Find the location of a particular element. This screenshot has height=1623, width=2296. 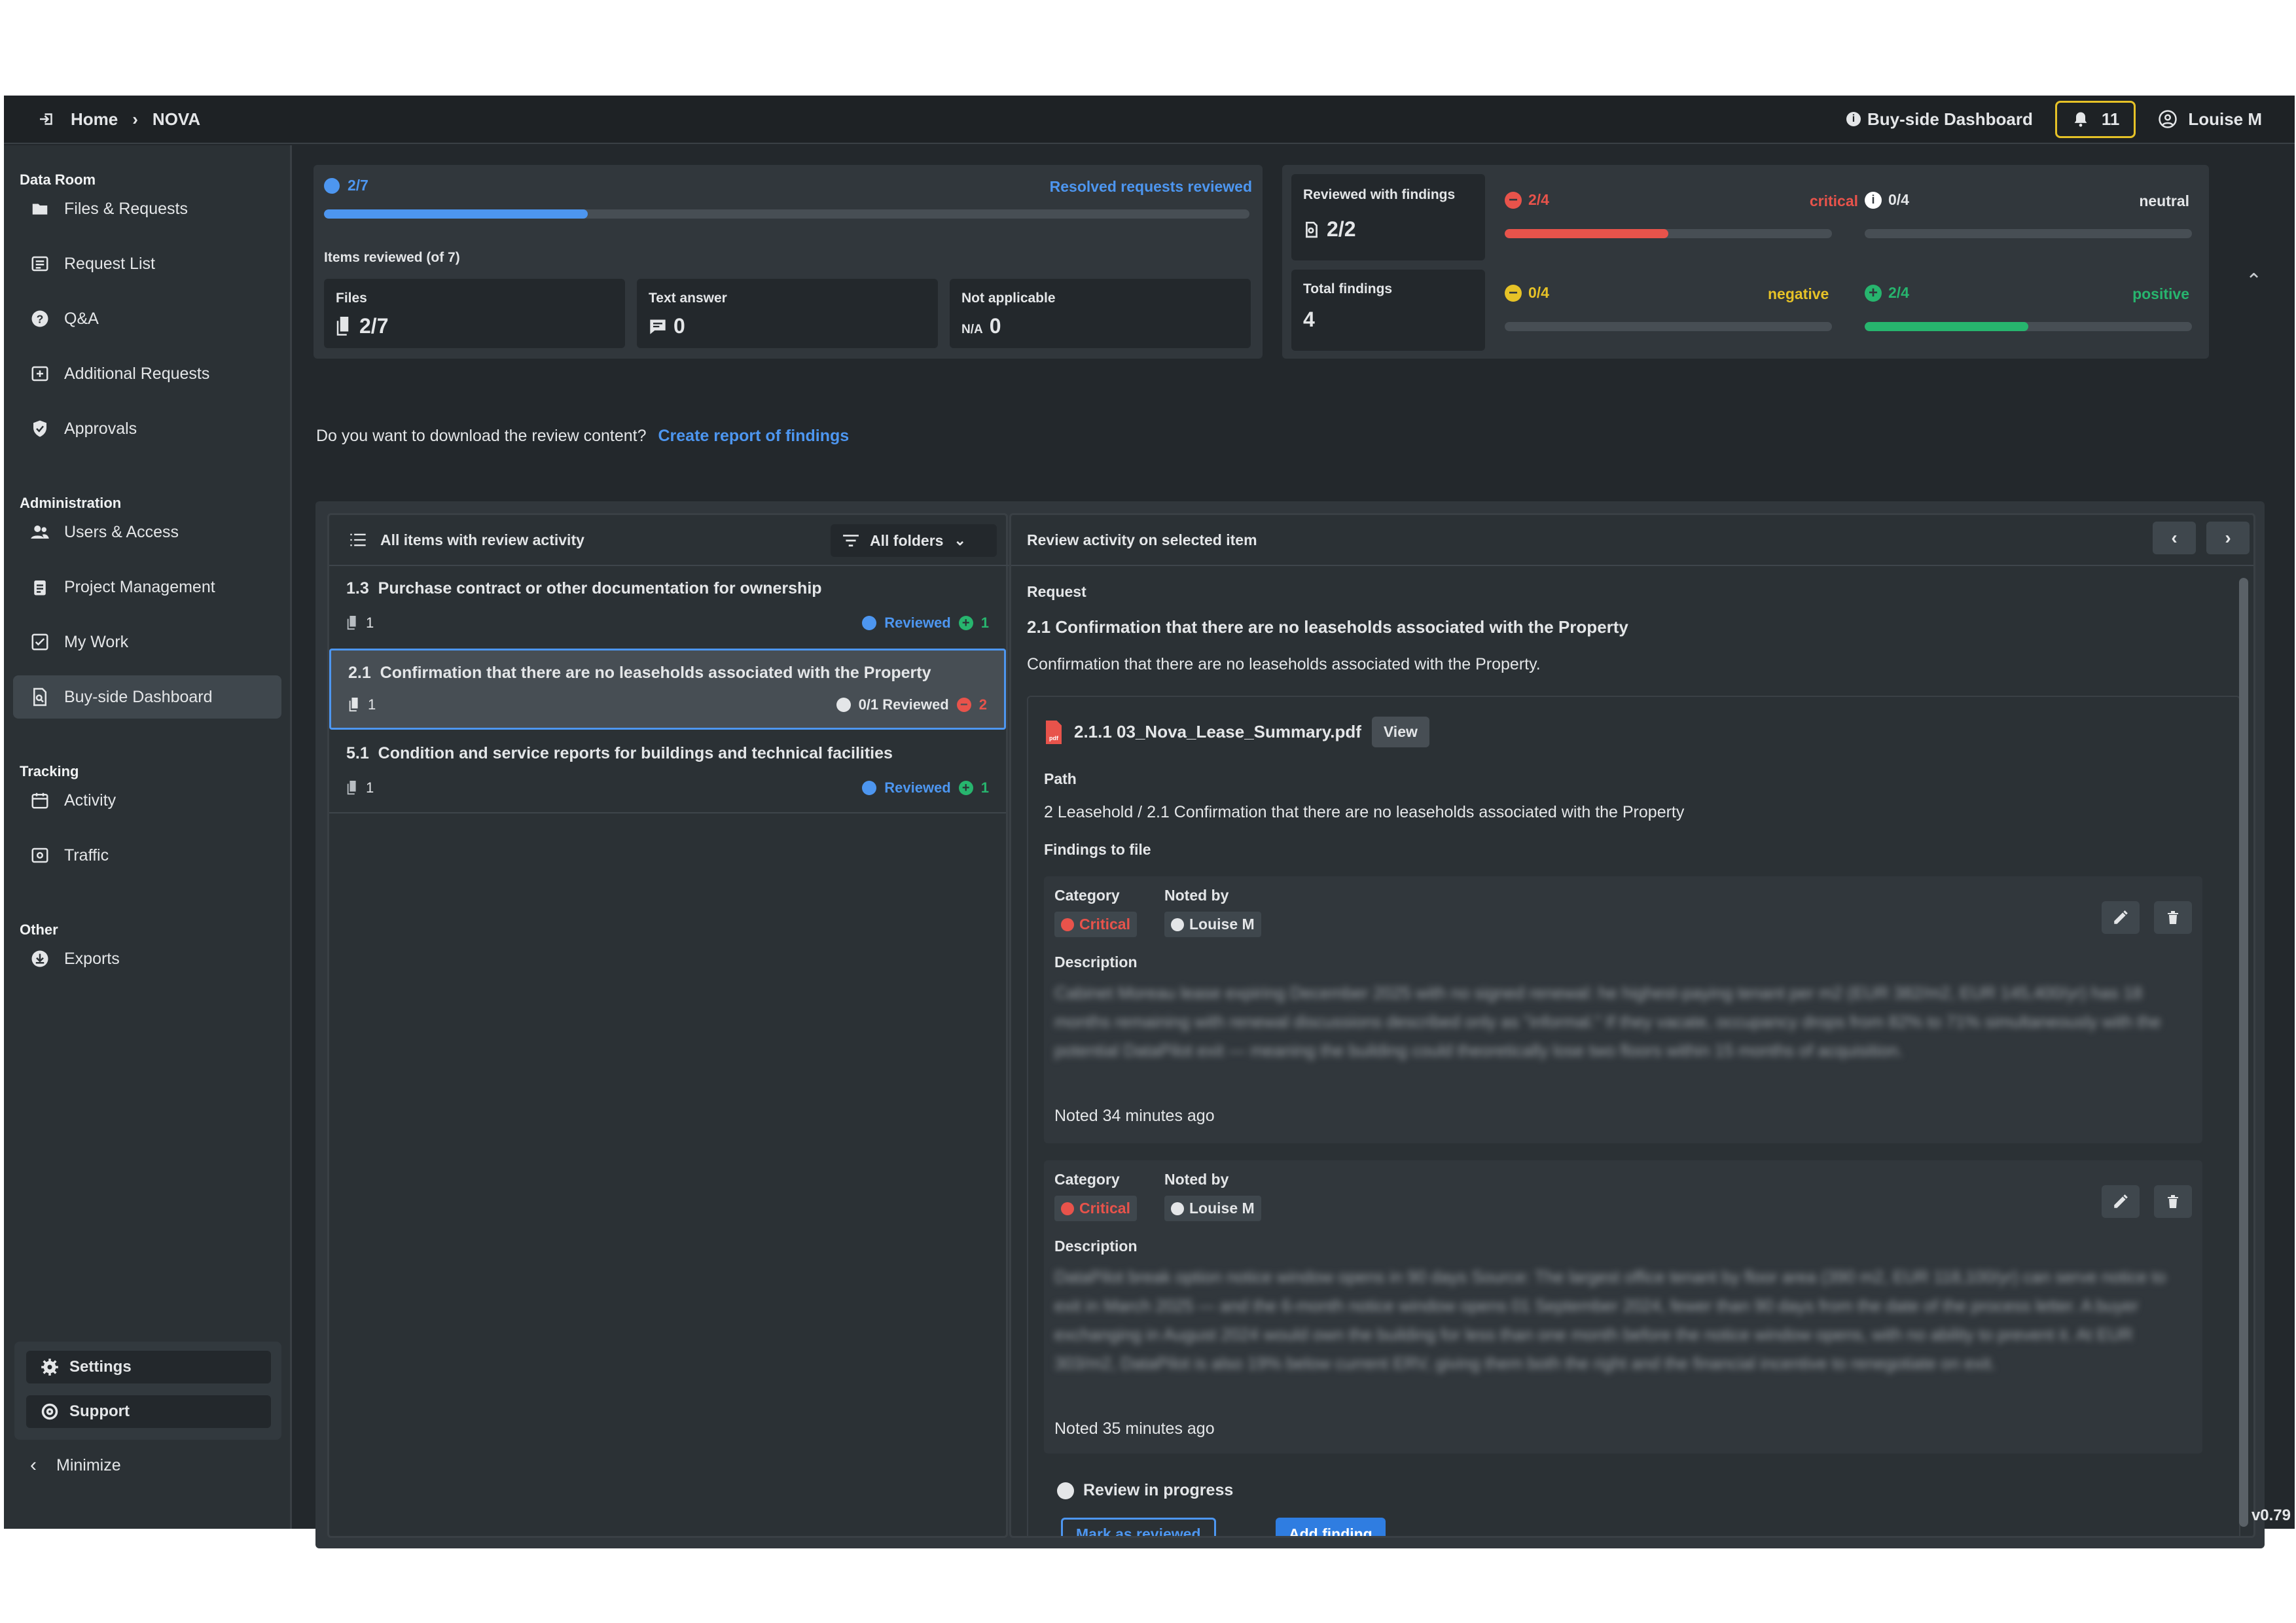

calendar-icon is located at coordinates (39, 801).